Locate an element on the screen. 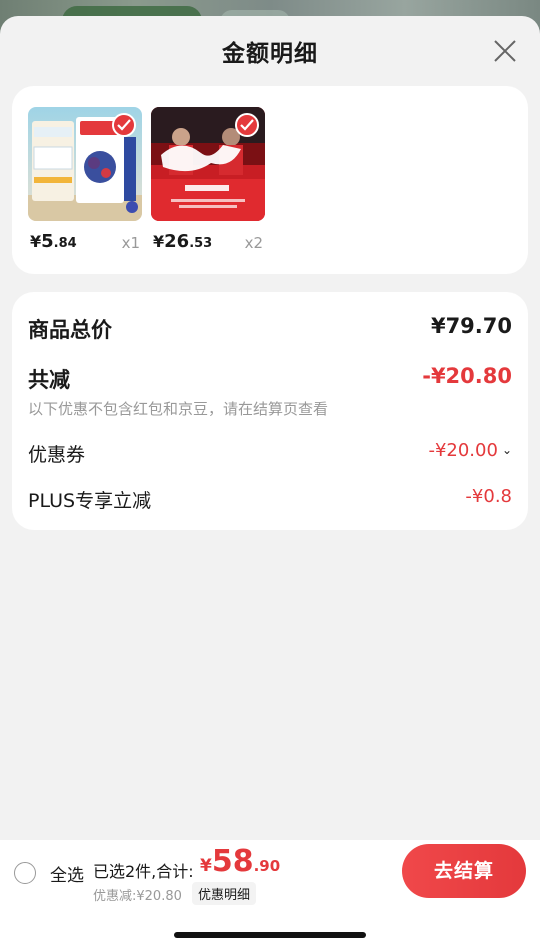 This screenshot has width=540, height=951. product-price: ¥26.53 is located at coordinates (183, 241).